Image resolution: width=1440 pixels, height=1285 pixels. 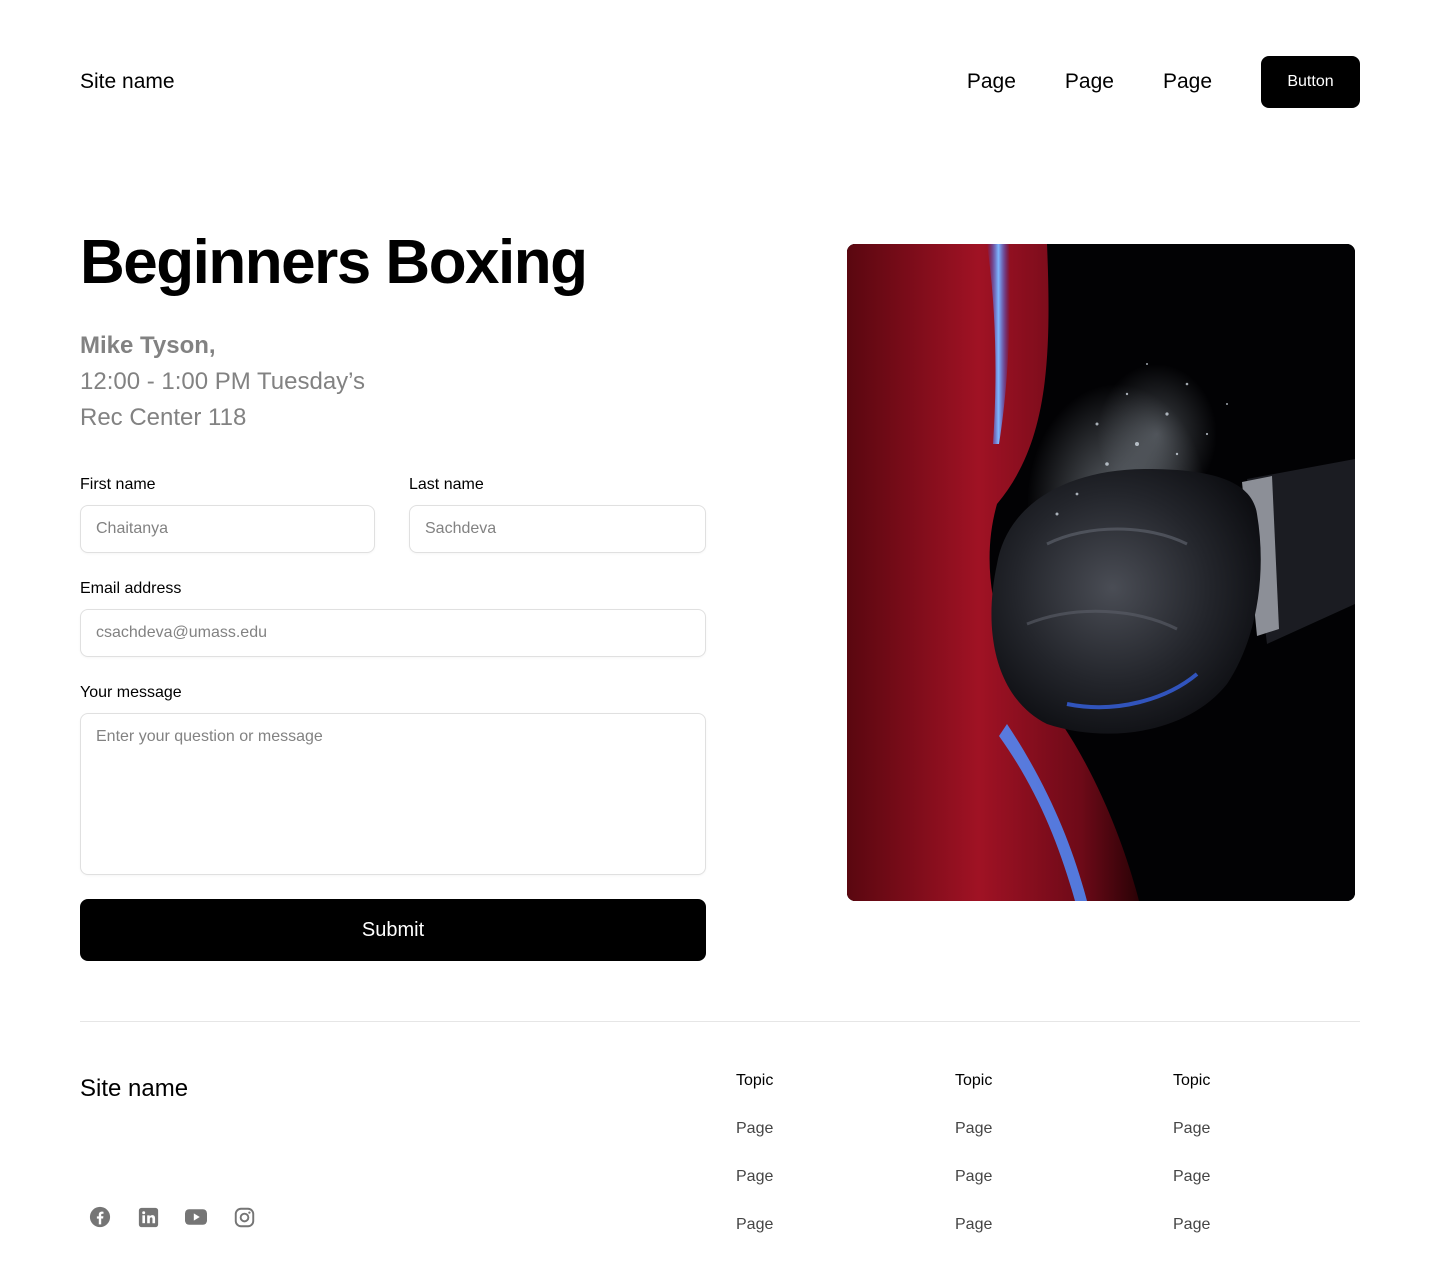 I want to click on linkedin-icon, so click(x=148, y=1217).